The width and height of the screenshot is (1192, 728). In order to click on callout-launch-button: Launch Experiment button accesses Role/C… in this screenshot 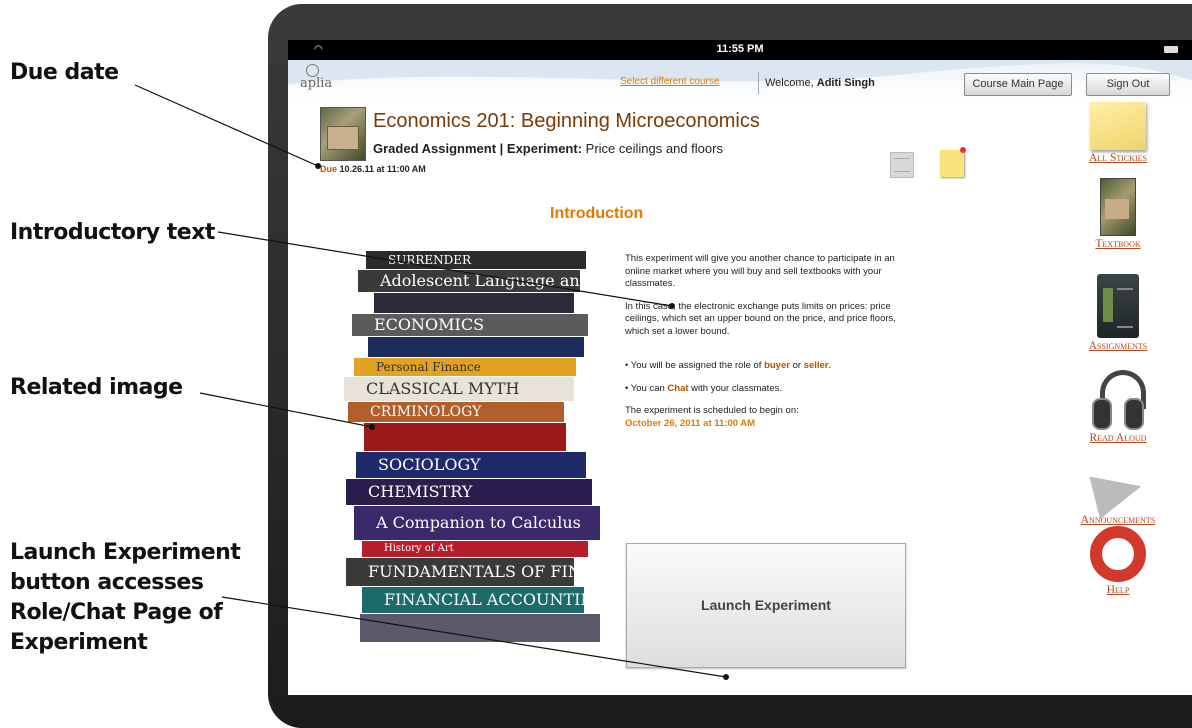, I will do `click(135, 598)`.